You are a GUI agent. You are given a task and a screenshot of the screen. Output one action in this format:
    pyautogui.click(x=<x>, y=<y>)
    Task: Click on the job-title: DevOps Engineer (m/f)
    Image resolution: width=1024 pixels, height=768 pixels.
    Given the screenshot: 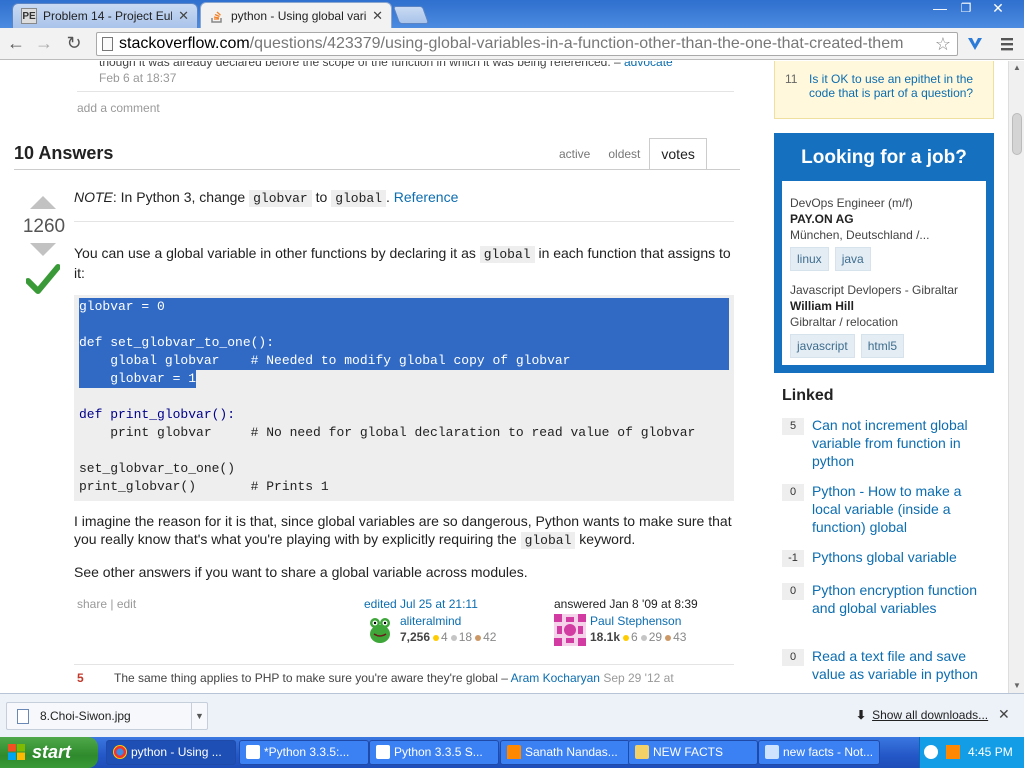 What is the action you would take?
    pyautogui.click(x=859, y=203)
    